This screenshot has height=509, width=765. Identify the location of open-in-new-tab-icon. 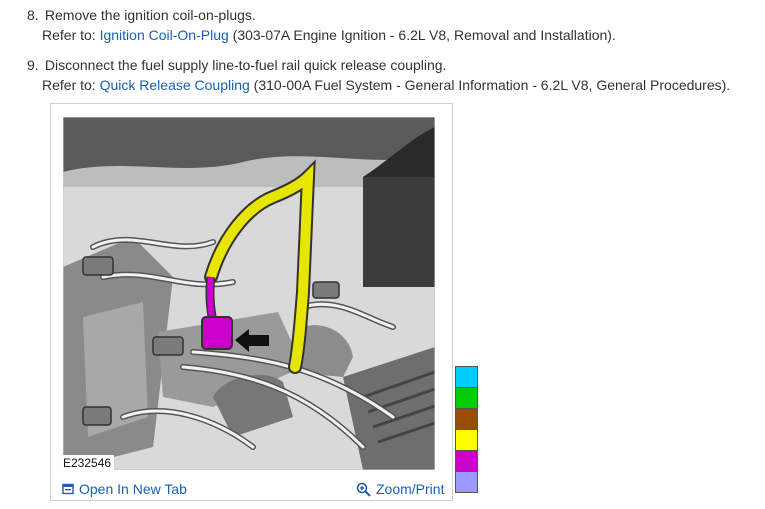
(68, 489).